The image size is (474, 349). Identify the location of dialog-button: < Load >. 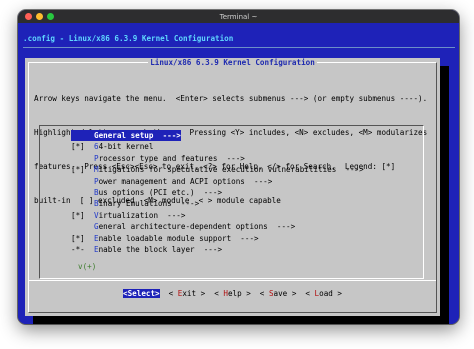
(323, 293).